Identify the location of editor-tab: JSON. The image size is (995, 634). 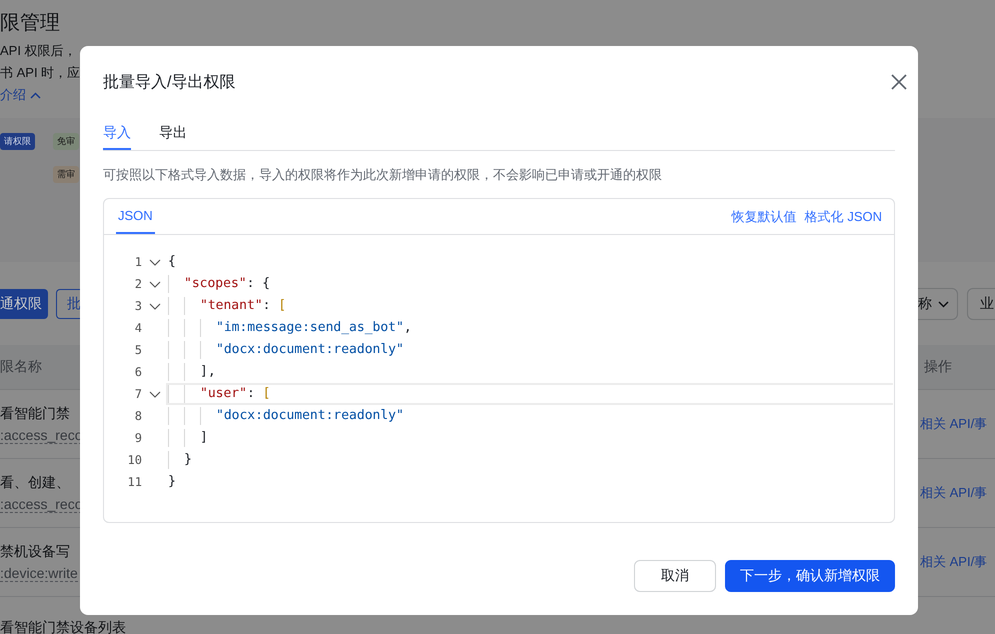
(135, 216).